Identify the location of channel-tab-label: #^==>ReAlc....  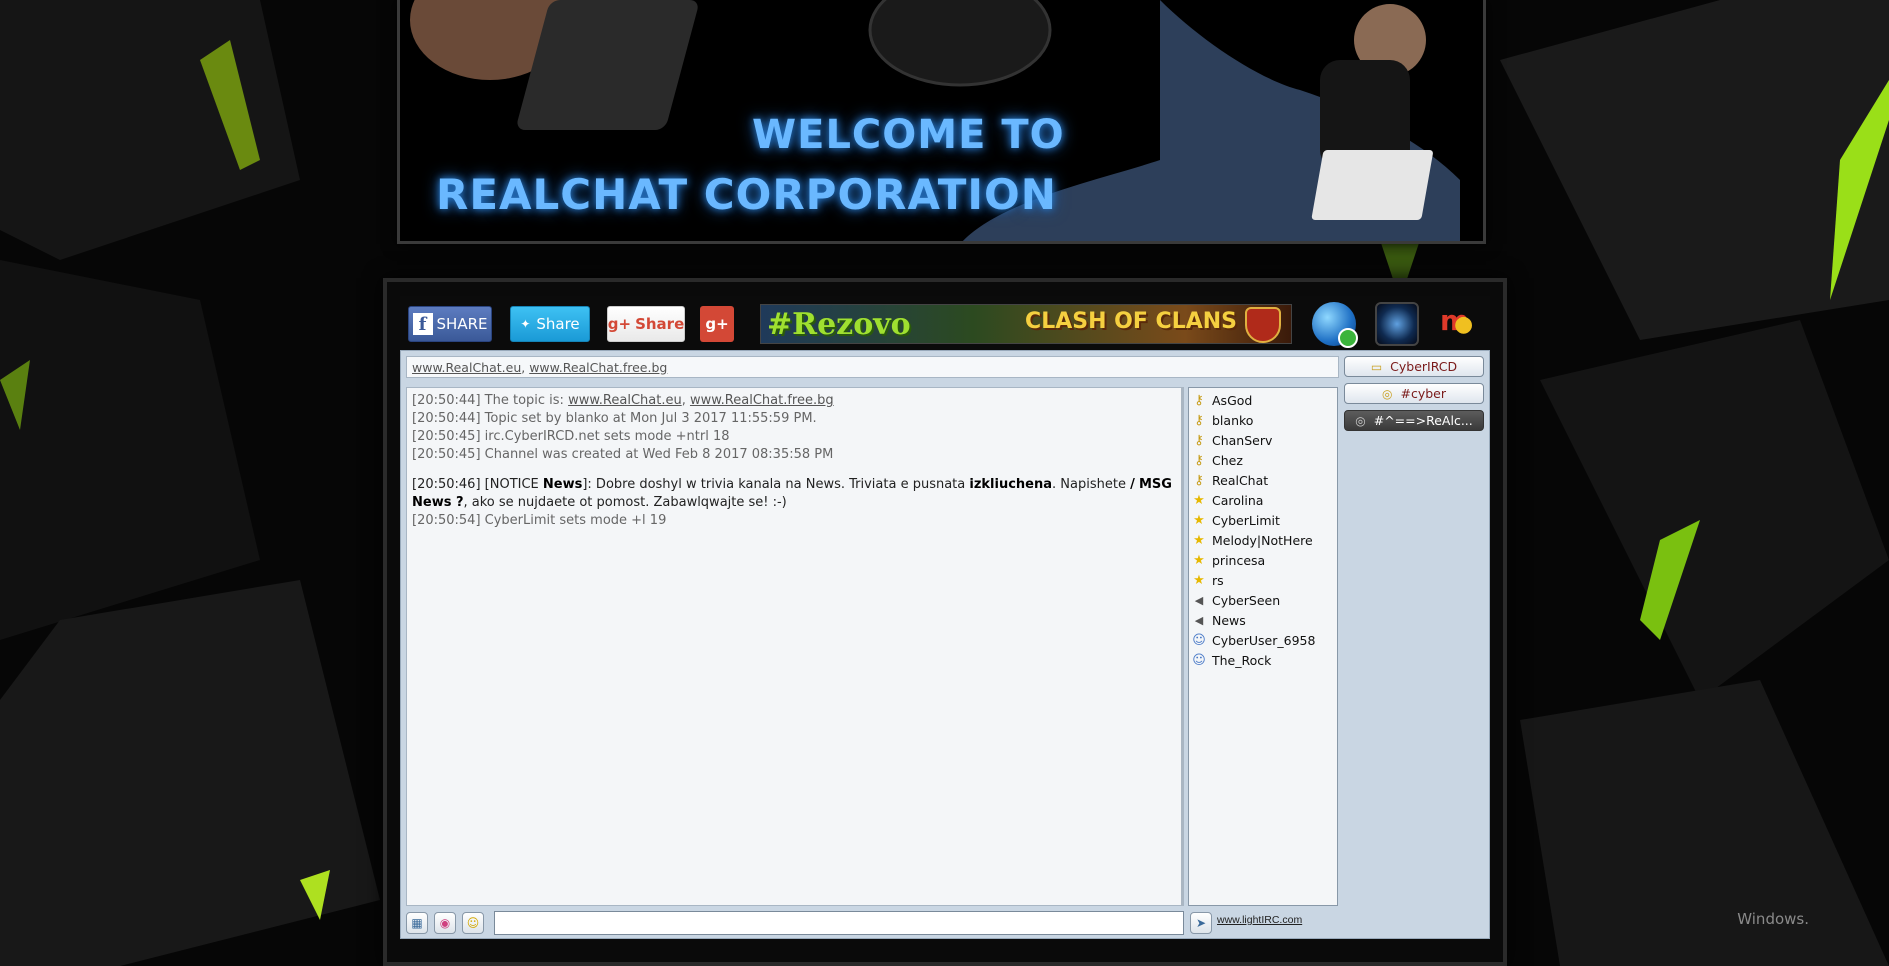
(1423, 420).